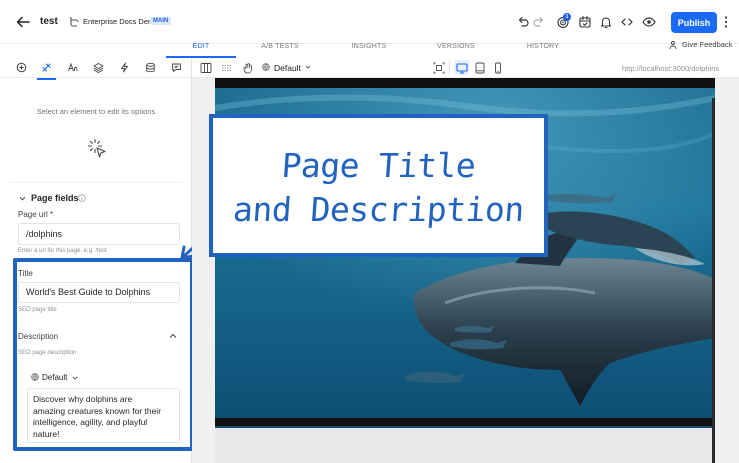  What do you see at coordinates (369, 22) in the screenshot?
I see `top-bar: test Enterprise Docs Demo MAIN 1 Publish` at bounding box center [369, 22].